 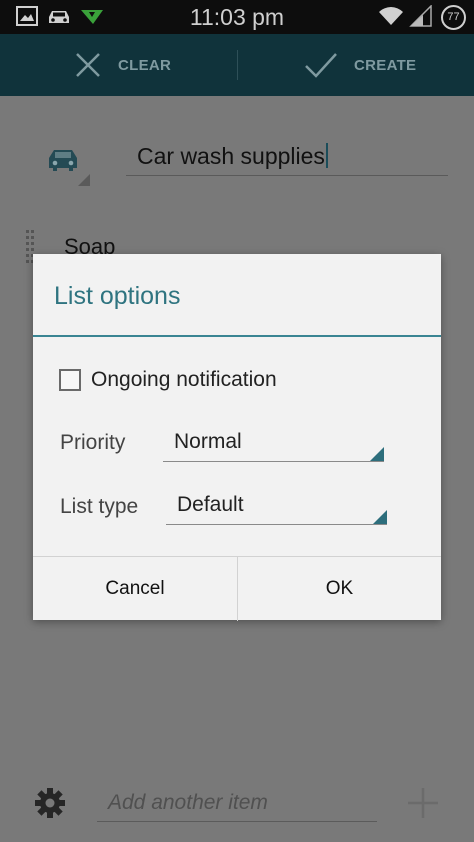 I want to click on list-car-icon, so click(x=63, y=159).